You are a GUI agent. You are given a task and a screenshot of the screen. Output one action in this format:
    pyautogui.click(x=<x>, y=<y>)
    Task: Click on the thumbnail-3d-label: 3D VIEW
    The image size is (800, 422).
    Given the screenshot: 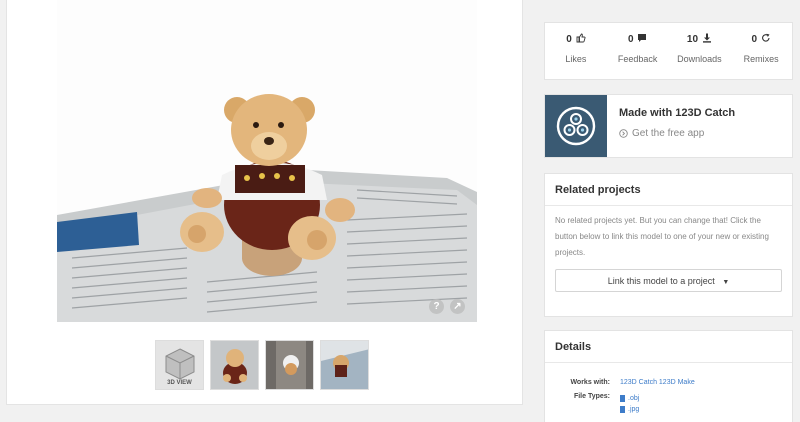 What is the action you would take?
    pyautogui.click(x=179, y=383)
    